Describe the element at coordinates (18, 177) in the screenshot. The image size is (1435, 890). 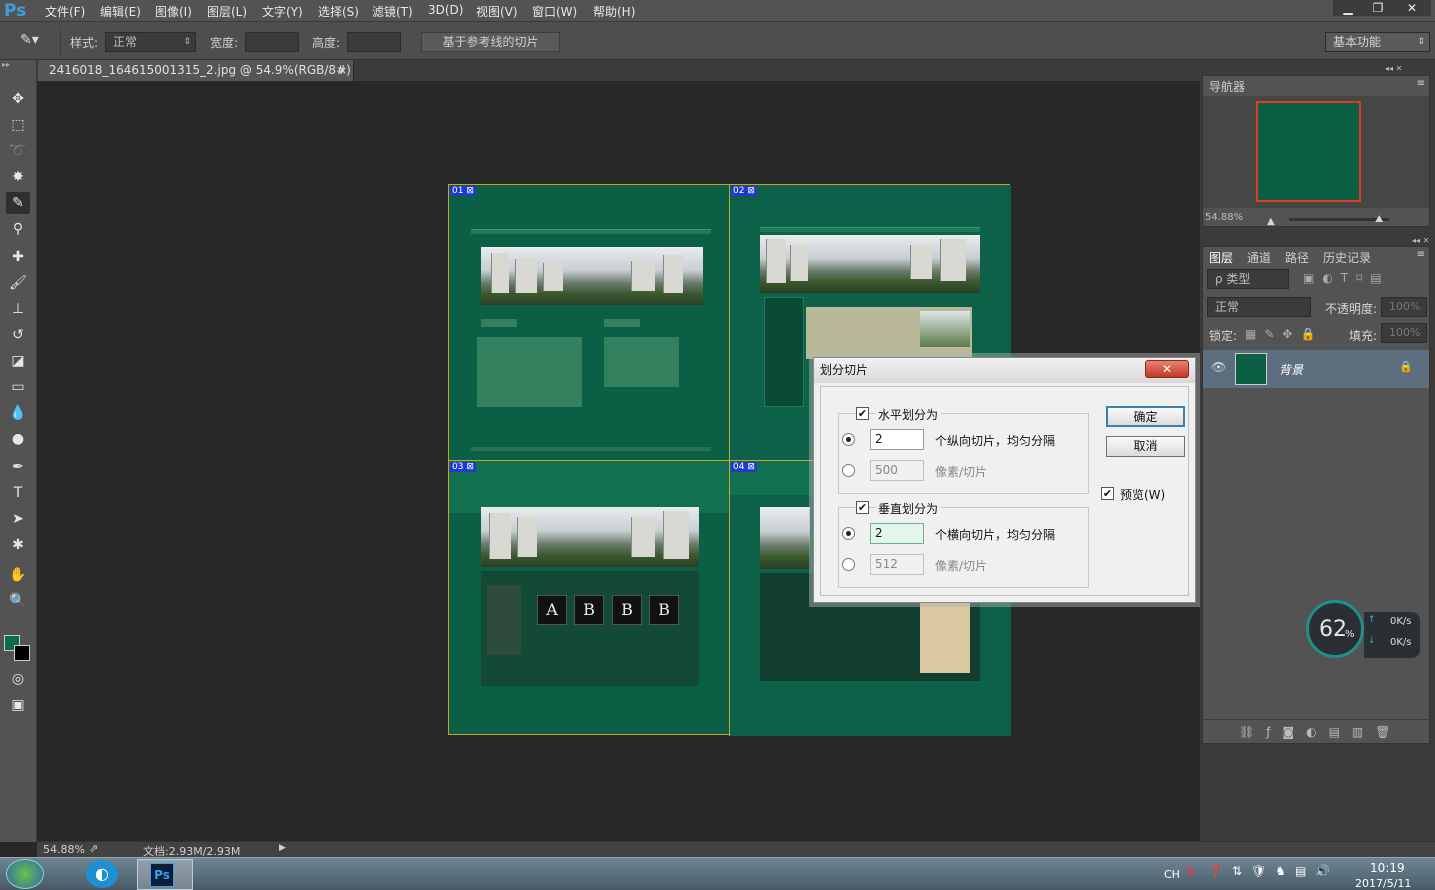
I see `magic-wand-tool-icon: ✸` at that location.